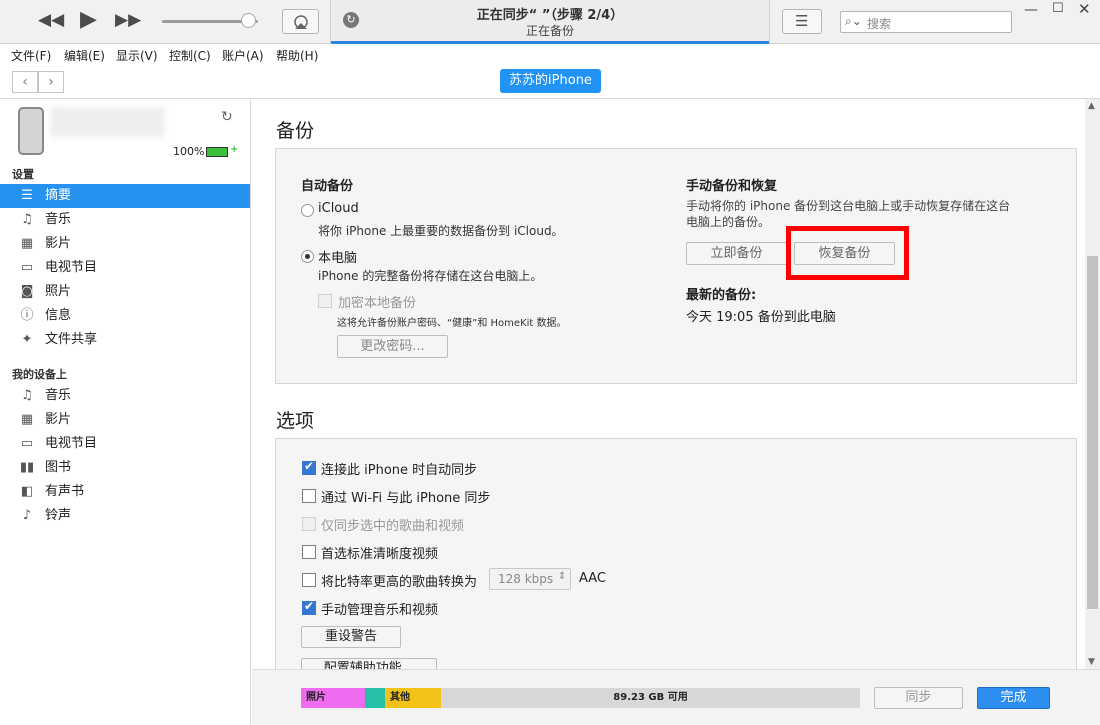 This screenshot has height=725, width=1100. What do you see at coordinates (847, 253) in the screenshot?
I see `highlight-box` at bounding box center [847, 253].